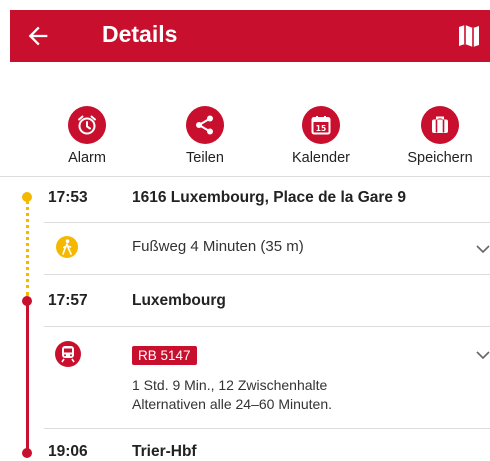 The height and width of the screenshot is (461, 490). What do you see at coordinates (218, 246) in the screenshot?
I see `walk-description: Fußweg 4 Minuten (35 m)` at bounding box center [218, 246].